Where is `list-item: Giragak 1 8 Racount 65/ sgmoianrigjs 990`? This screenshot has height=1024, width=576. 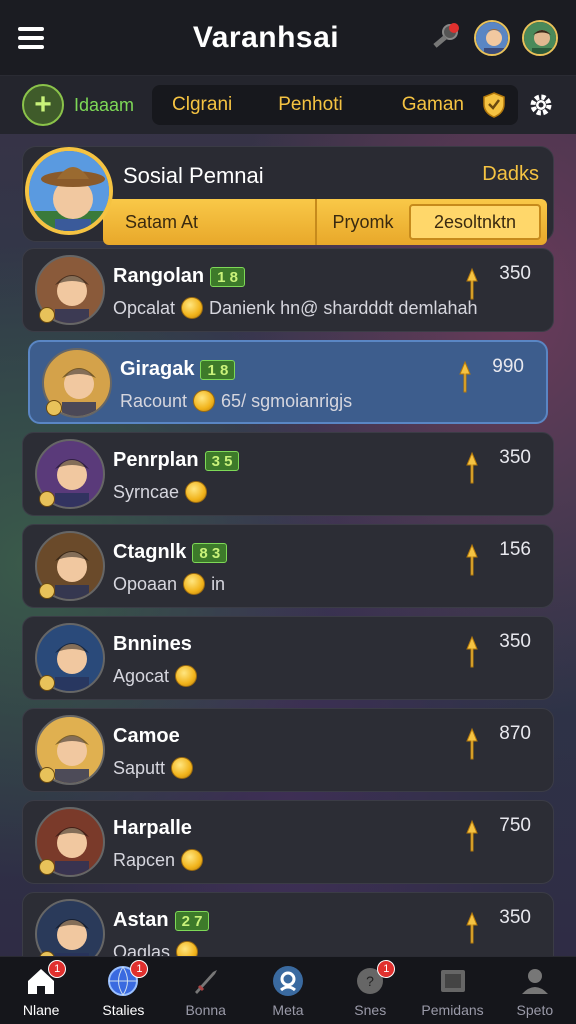 list-item: Giragak 1 8 Racount 65/ sgmoianrigjs 990 is located at coordinates (288, 382).